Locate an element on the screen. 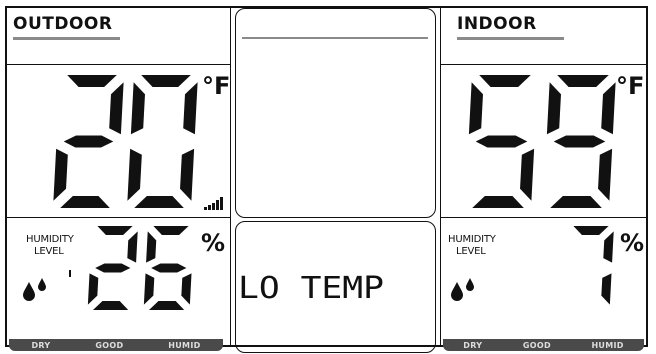  outdoor-humidity-label: HUMIDITY LEVEL is located at coordinates (50, 246).